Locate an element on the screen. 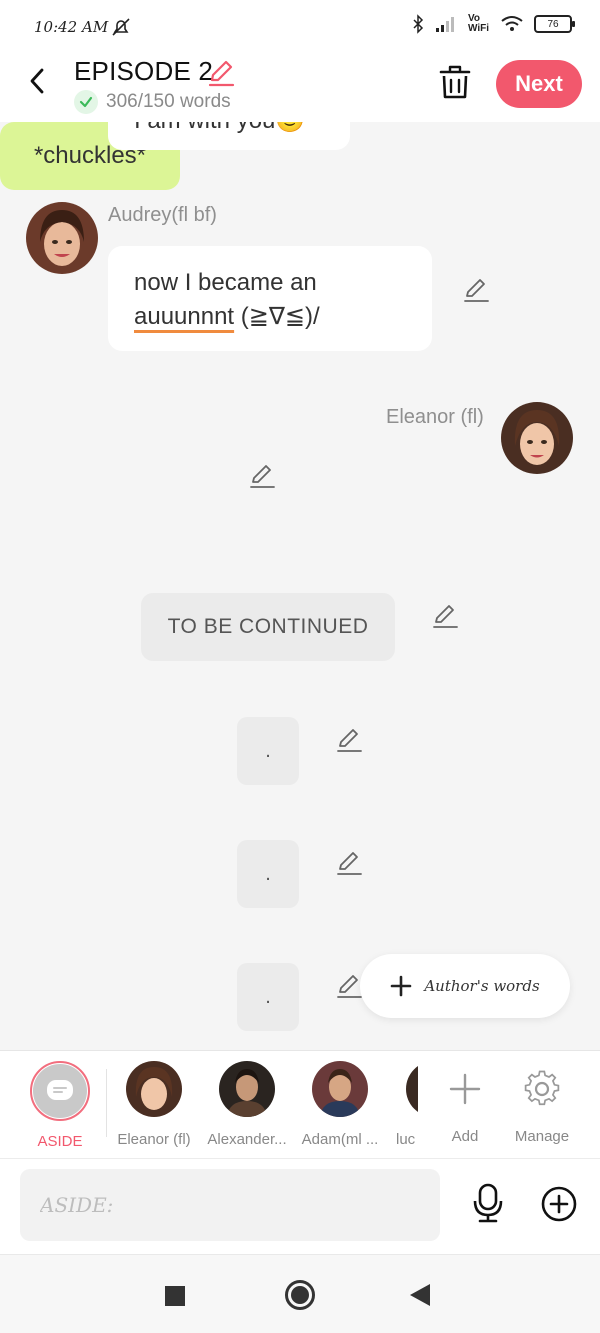 The height and width of the screenshot is (1333, 600). speaker-name: Audrey(fl bf) is located at coordinates (162, 215).